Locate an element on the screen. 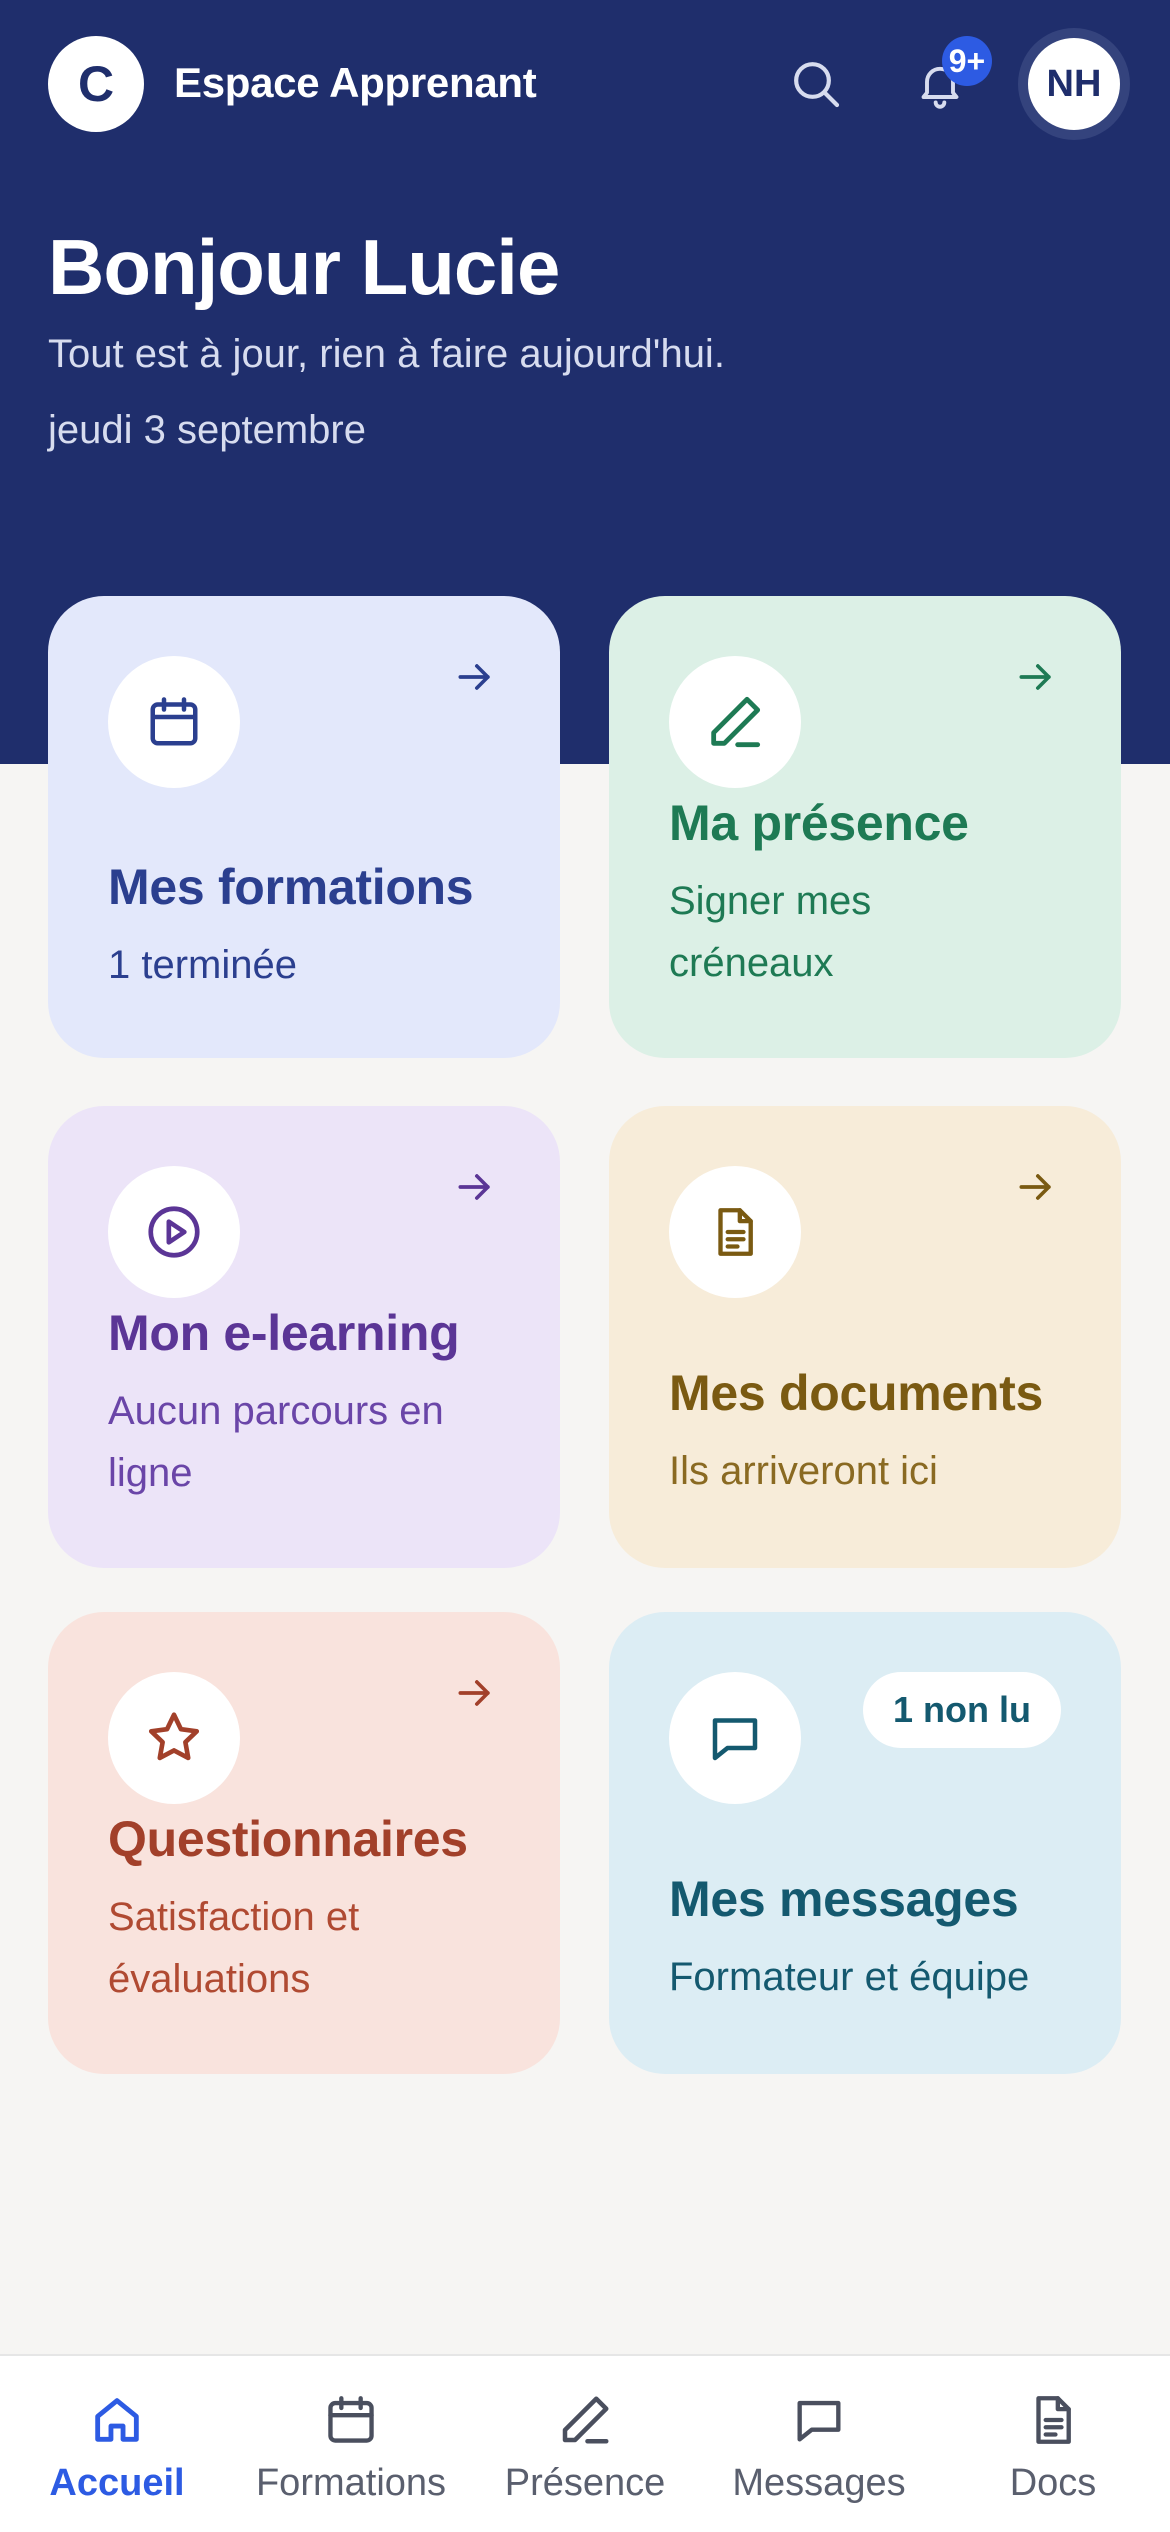  notification-count-badge: 9+ is located at coordinates (967, 61).